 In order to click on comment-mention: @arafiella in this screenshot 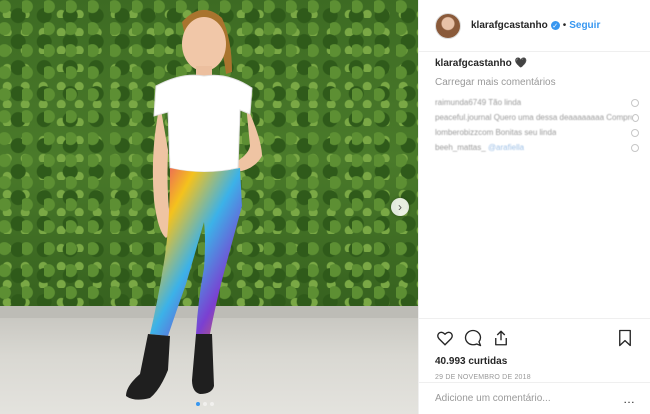, I will do `click(506, 147)`.